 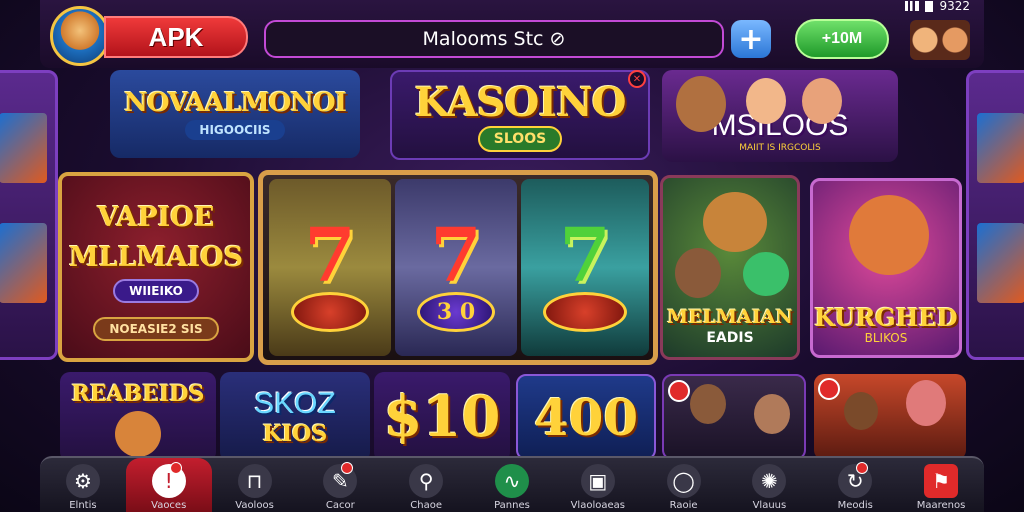 I want to click on app-logo: APK, so click(x=176, y=37).